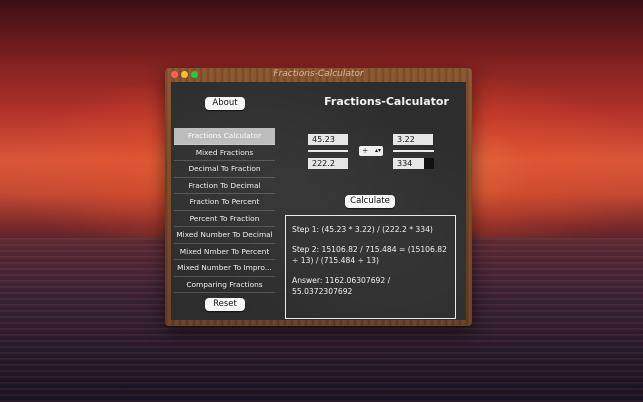 This screenshot has height=402, width=643. I want to click on title-bar: Fractions-Calculator, so click(318, 74).